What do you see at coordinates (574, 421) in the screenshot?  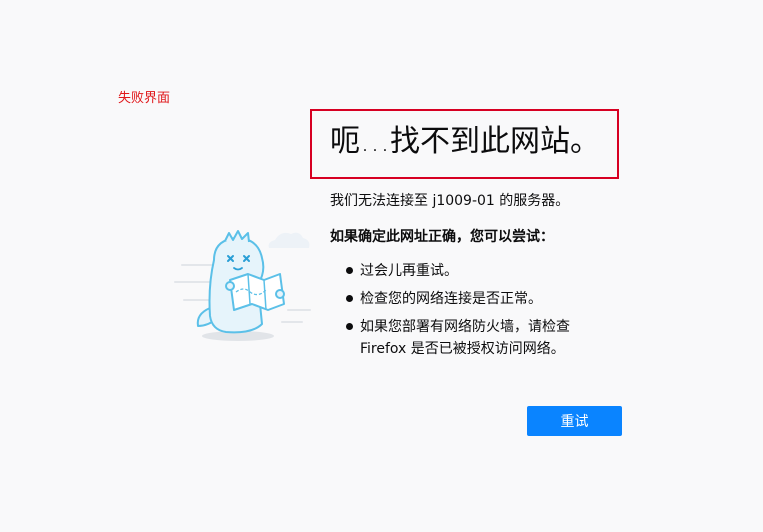 I see `retry-button: 重试` at bounding box center [574, 421].